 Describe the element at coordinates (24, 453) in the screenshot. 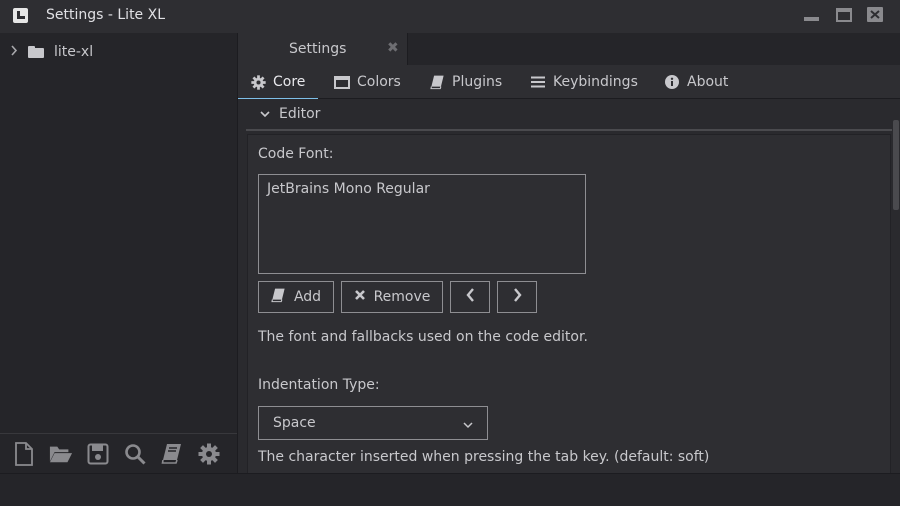

I see `new-file-icon` at that location.